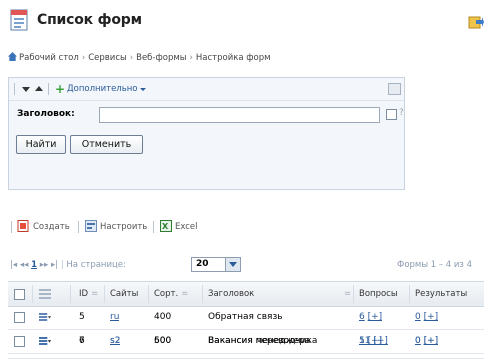 The height and width of the screenshot is (359, 484). Describe the element at coordinates (24, 265) in the screenshot. I see `prev-page-icon: ◂◂` at that location.